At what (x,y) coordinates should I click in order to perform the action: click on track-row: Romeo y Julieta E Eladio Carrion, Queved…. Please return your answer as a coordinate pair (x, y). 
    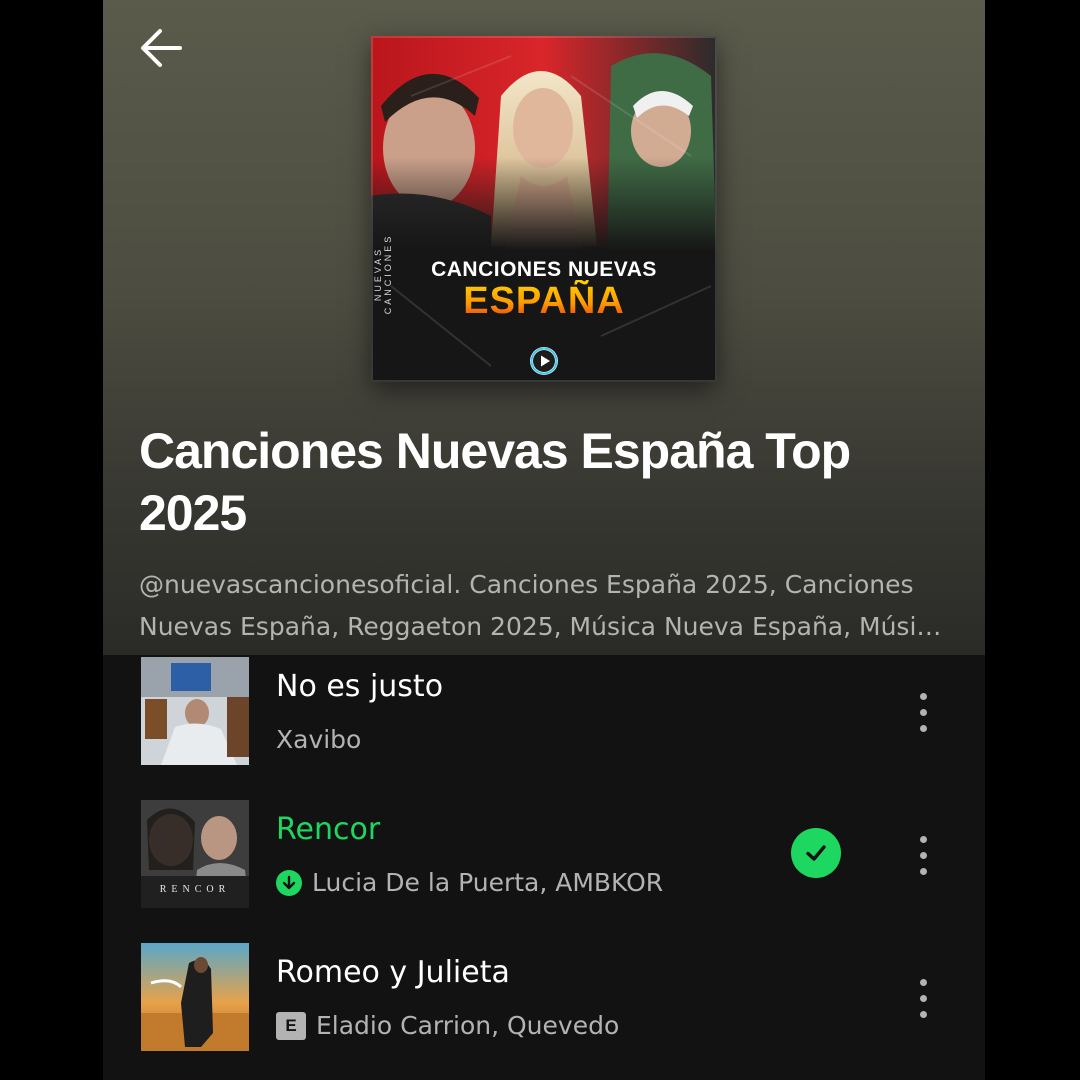
    Looking at the image, I should click on (544, 998).